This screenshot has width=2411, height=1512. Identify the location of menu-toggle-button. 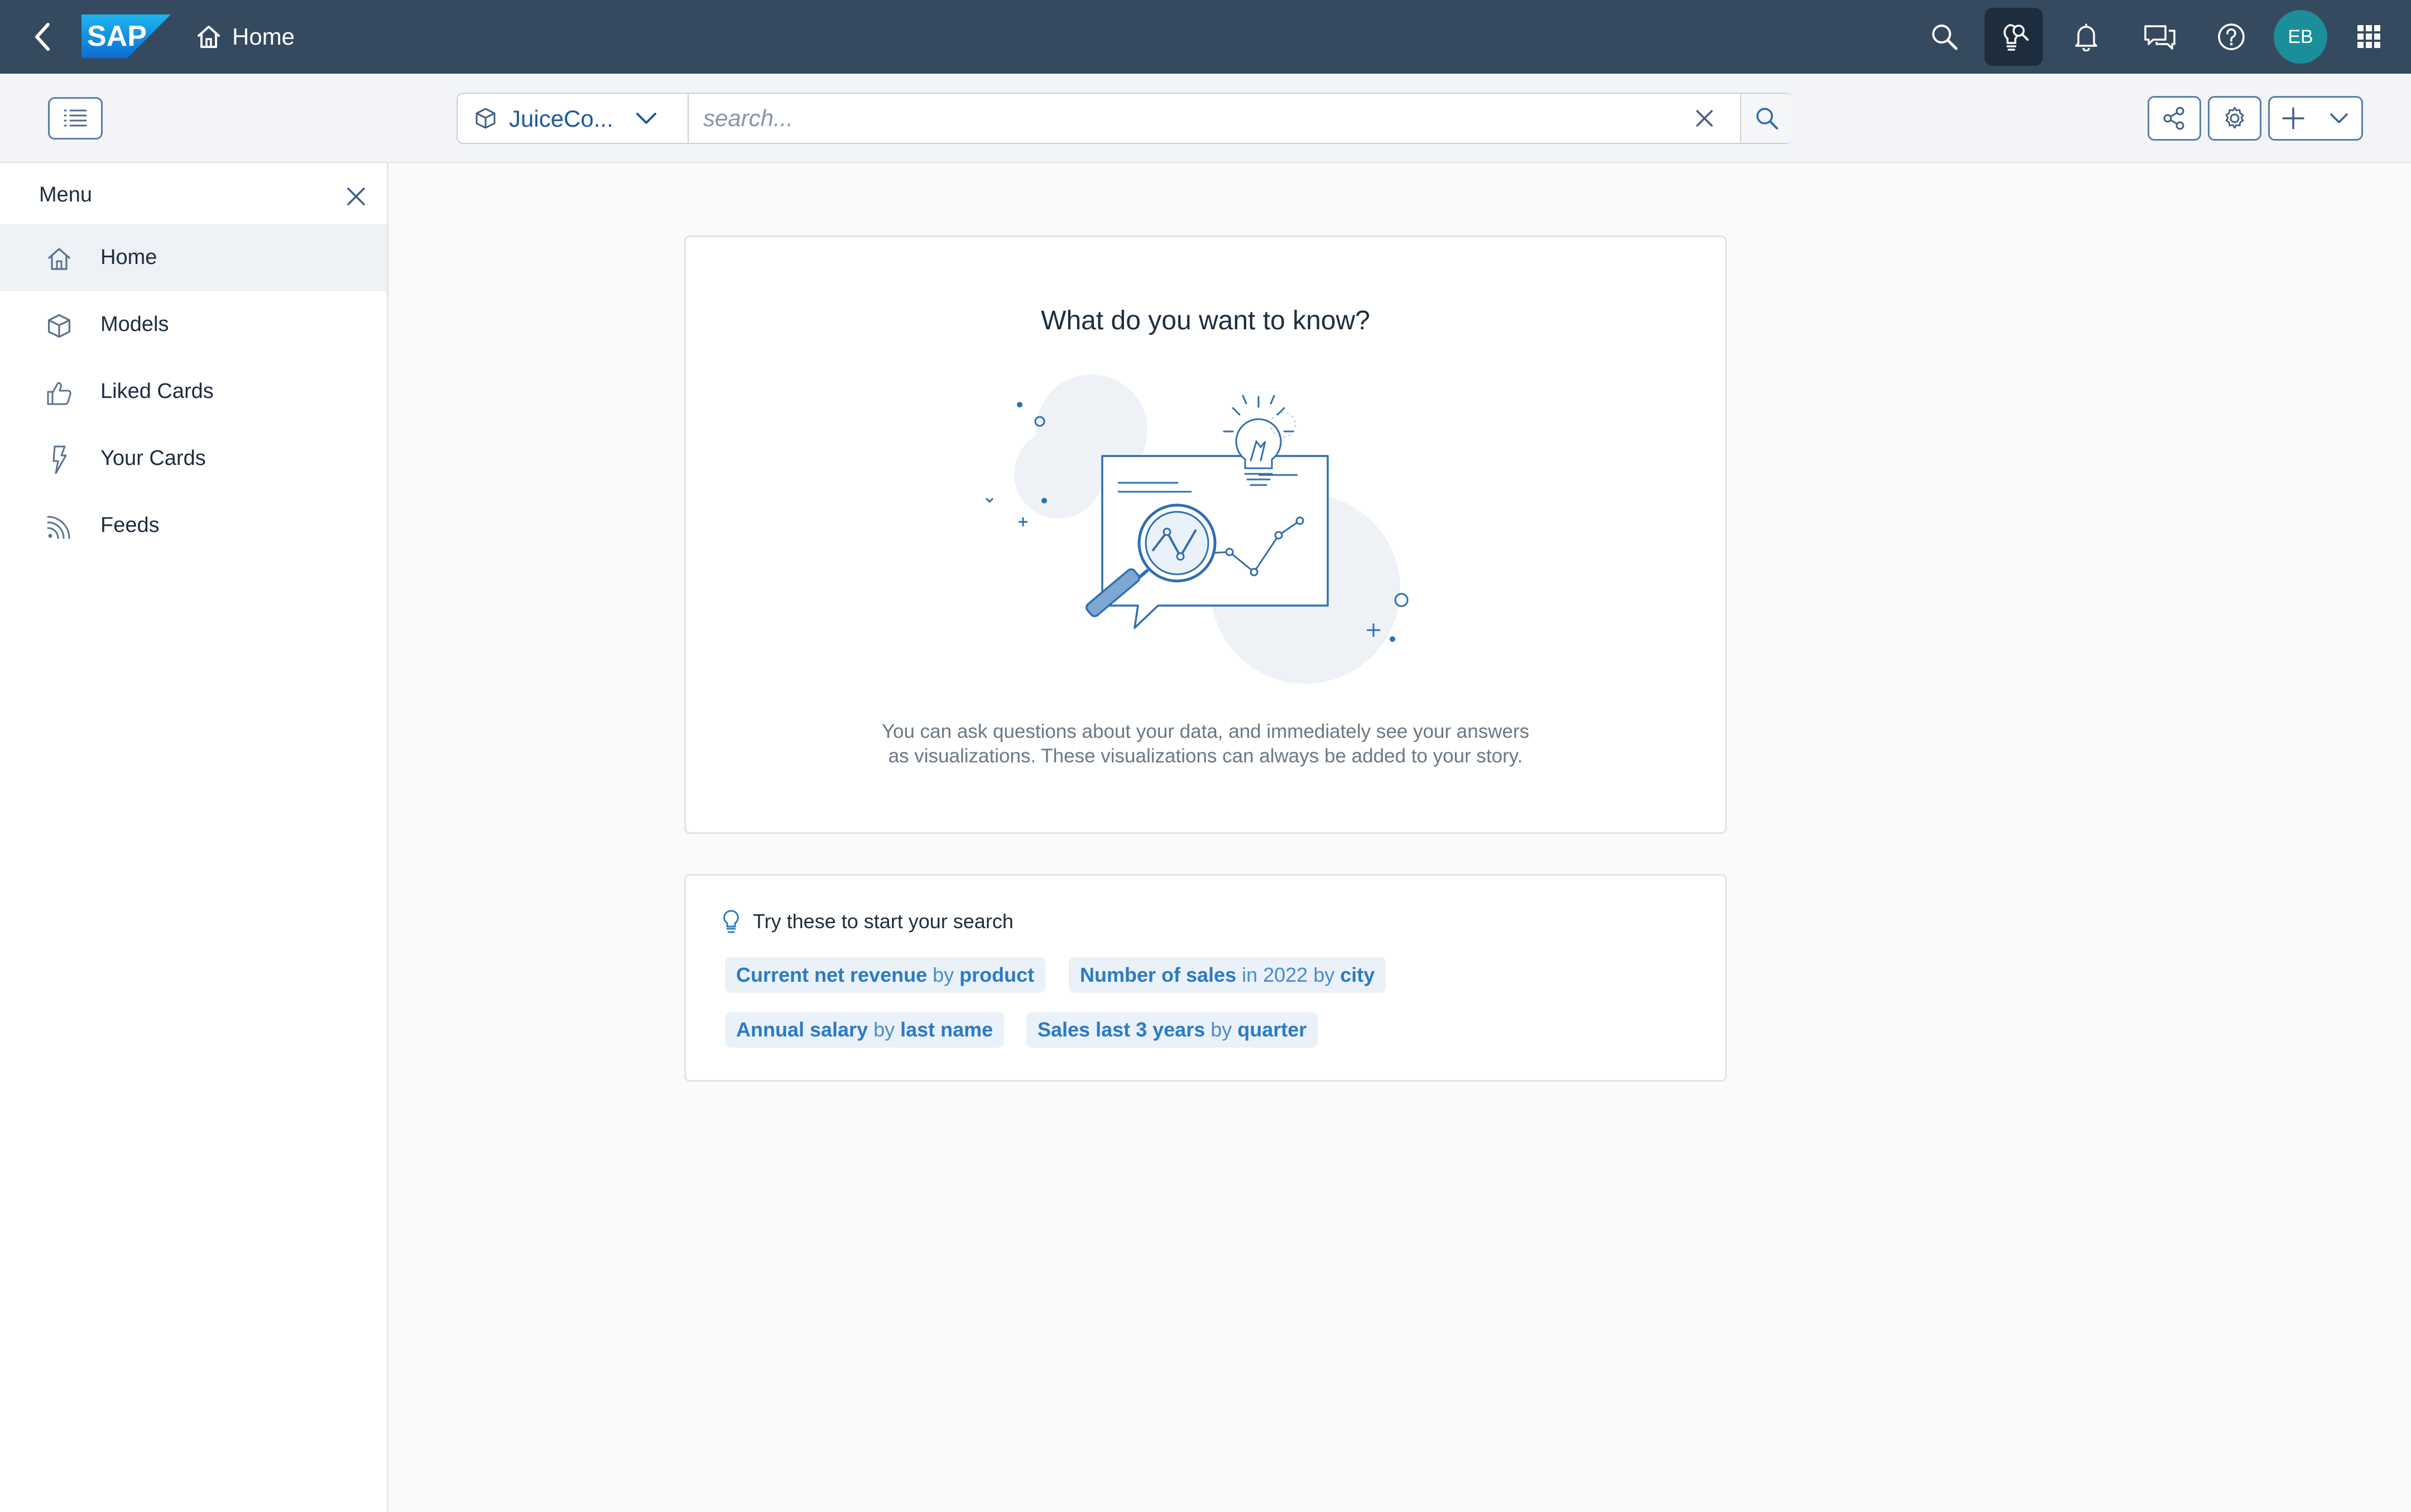
(75, 118).